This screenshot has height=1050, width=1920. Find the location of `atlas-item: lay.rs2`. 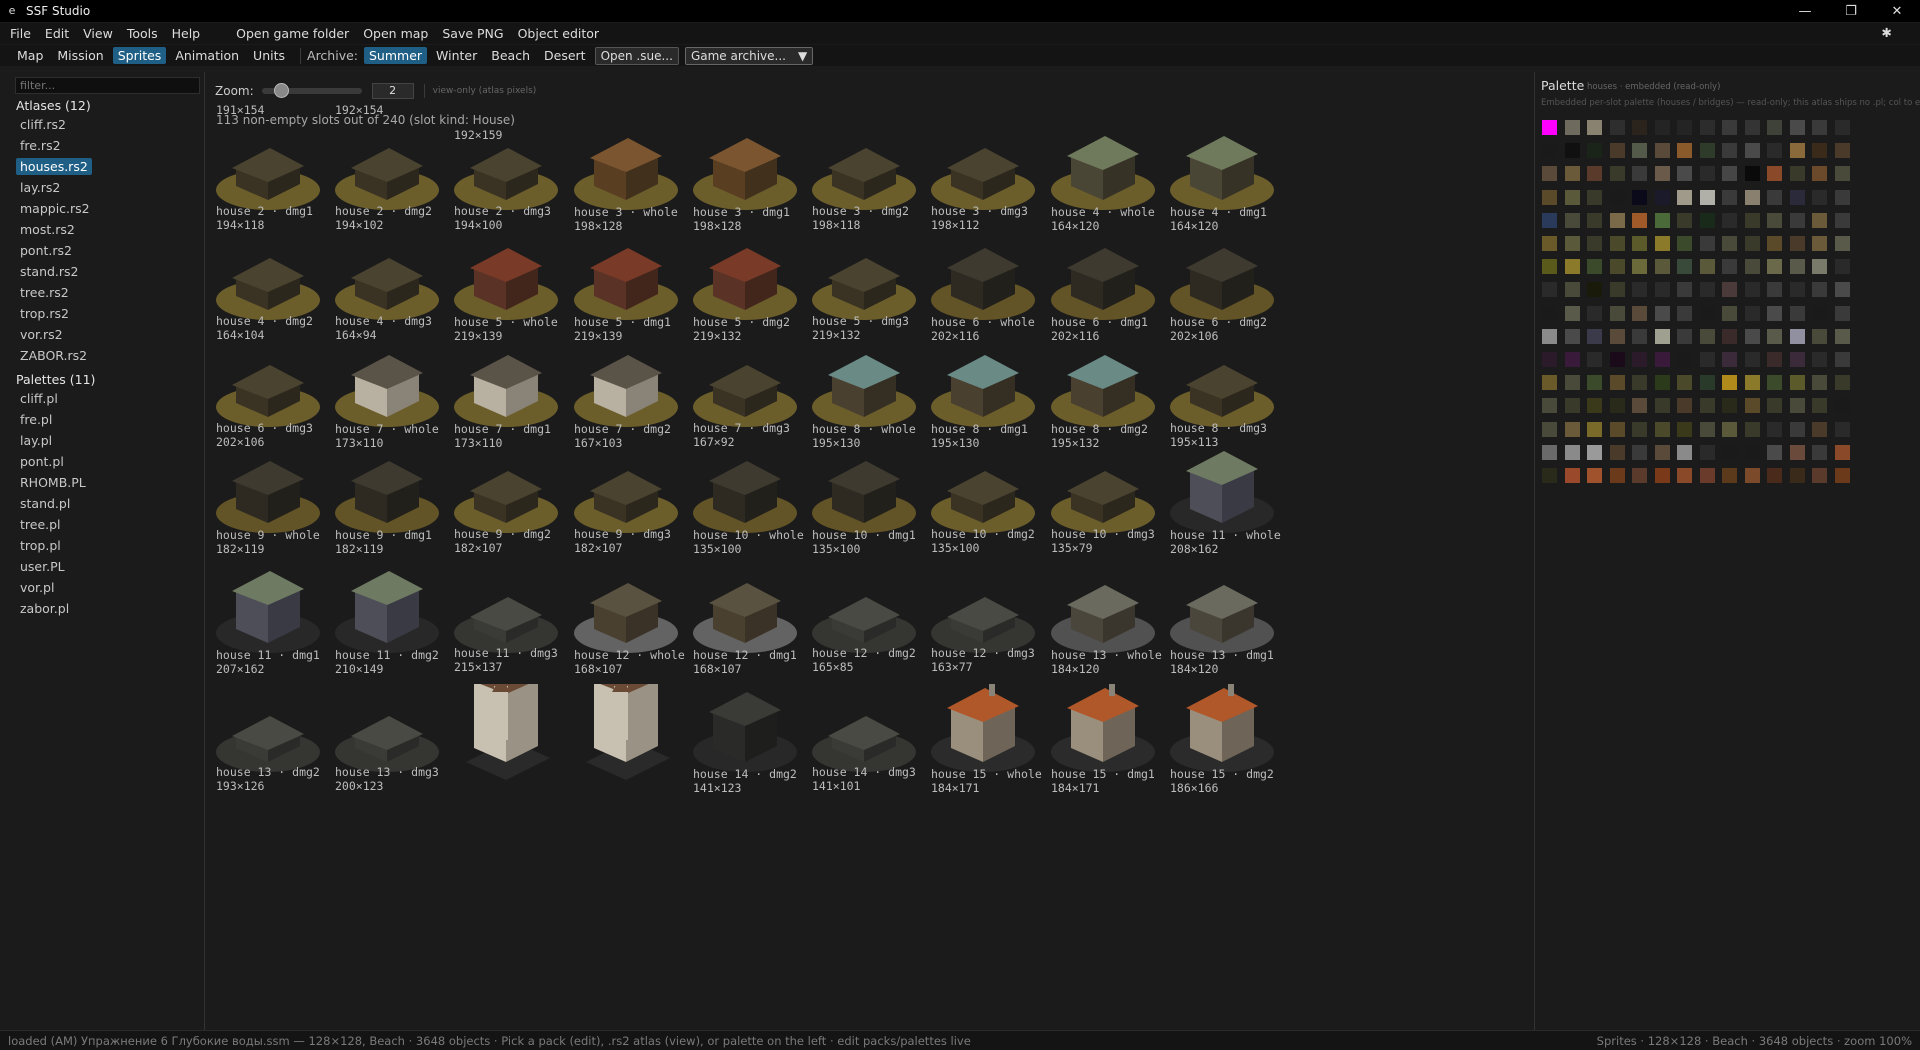

atlas-item: lay.rs2 is located at coordinates (40, 187).